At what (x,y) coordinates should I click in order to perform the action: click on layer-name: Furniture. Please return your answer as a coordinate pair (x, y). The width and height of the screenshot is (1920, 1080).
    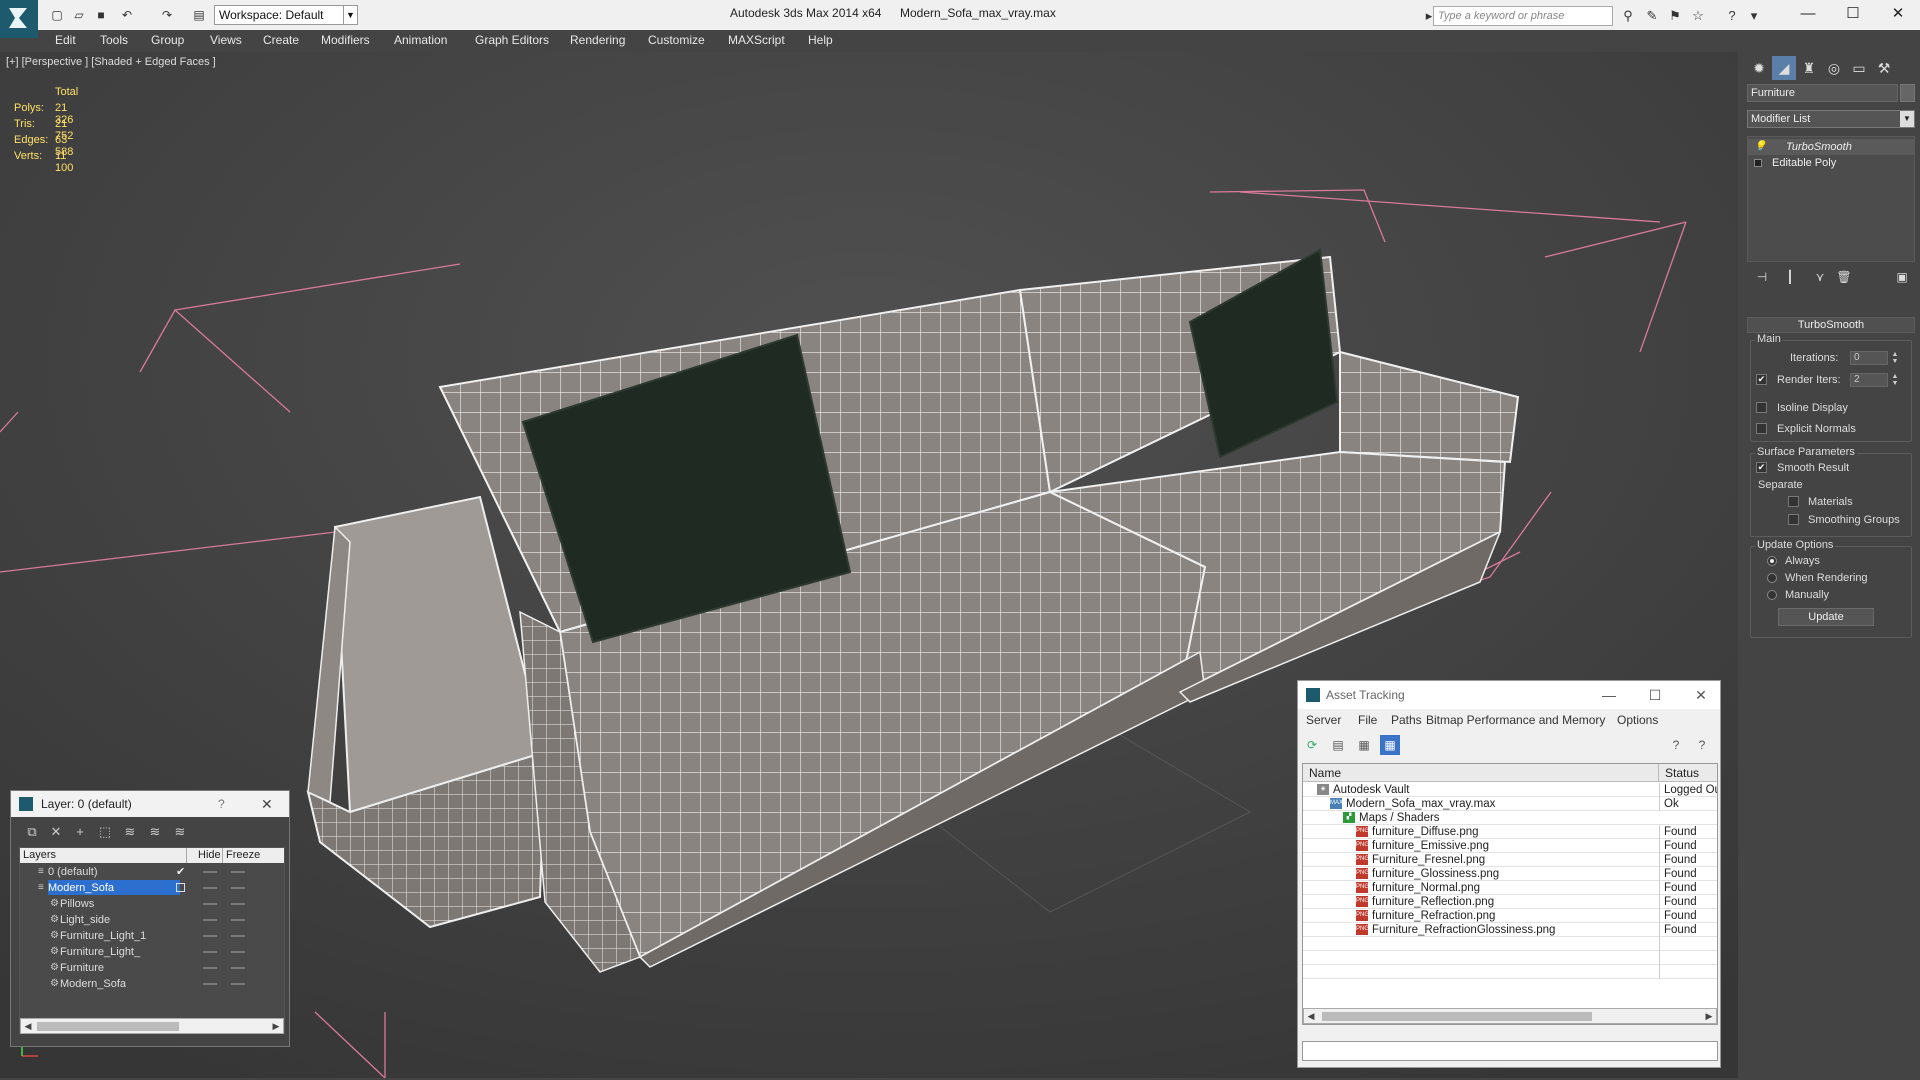
    Looking at the image, I should click on (120, 967).